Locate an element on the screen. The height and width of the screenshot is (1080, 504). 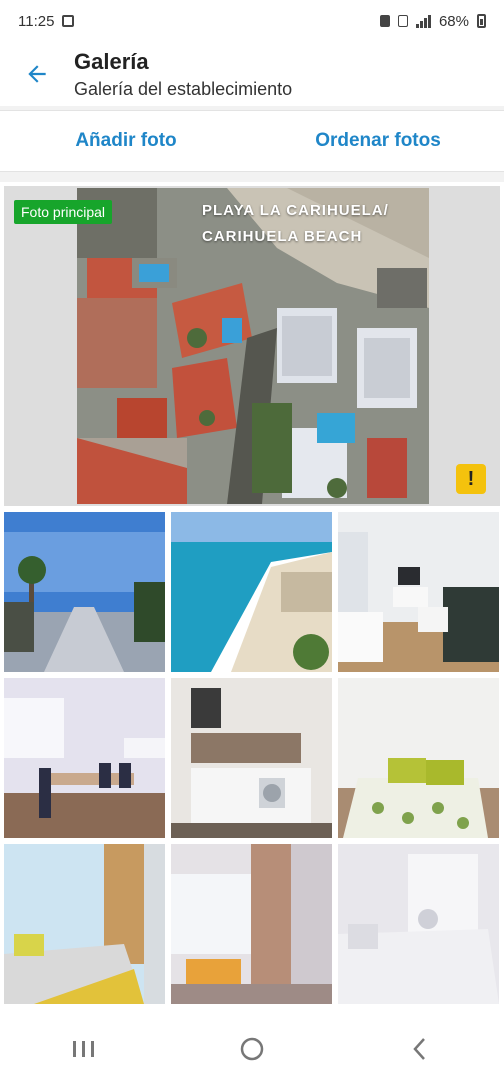
photo-caption-line1: PLAYA LA CARIHUELA/ is located at coordinates (295, 210).